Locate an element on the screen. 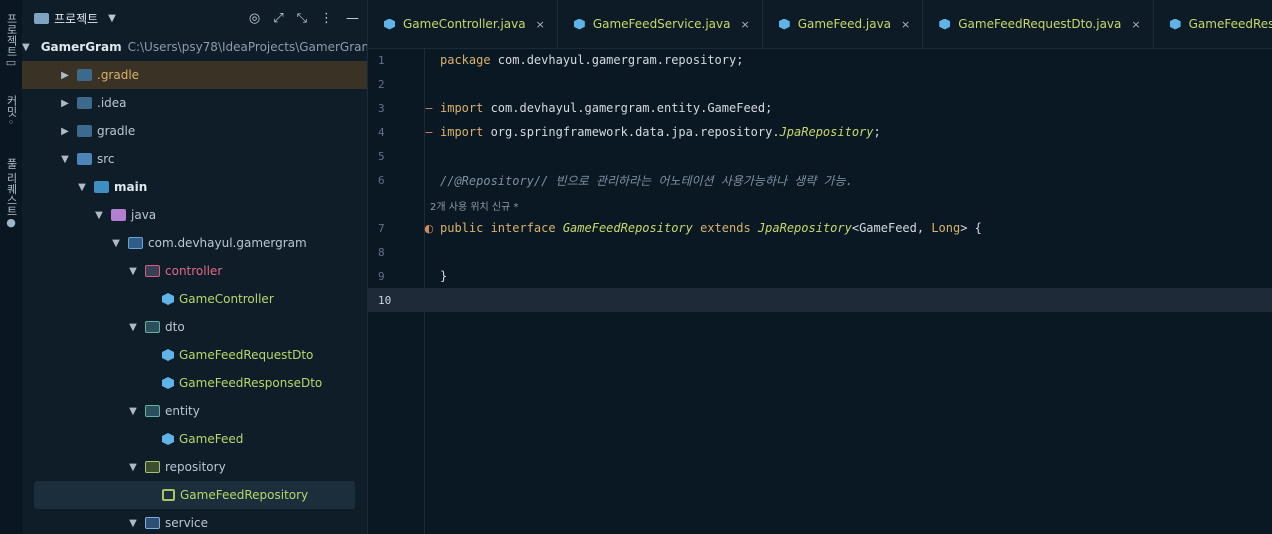  tree-row: ▶ .idea is located at coordinates (194, 103).